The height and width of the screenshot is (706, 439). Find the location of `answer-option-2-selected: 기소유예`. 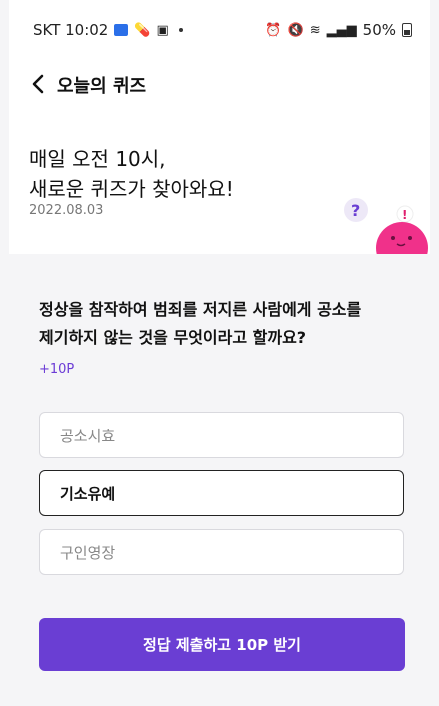

answer-option-2-selected: 기소유예 is located at coordinates (221, 493).